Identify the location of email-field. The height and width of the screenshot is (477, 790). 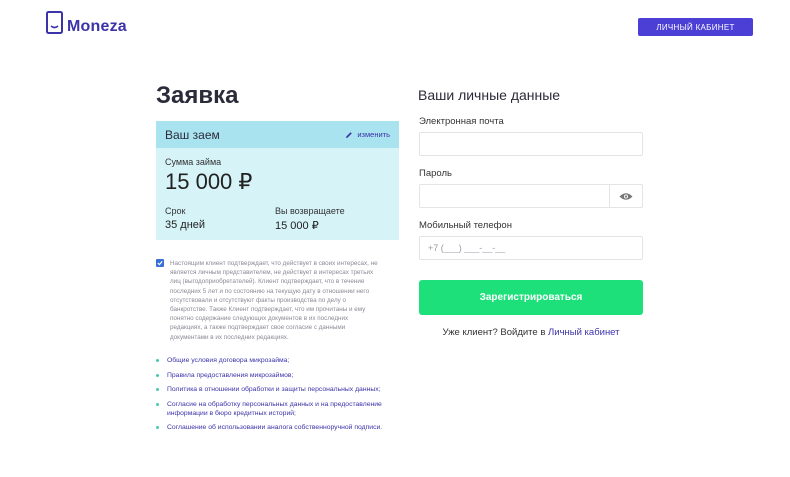
(531, 144).